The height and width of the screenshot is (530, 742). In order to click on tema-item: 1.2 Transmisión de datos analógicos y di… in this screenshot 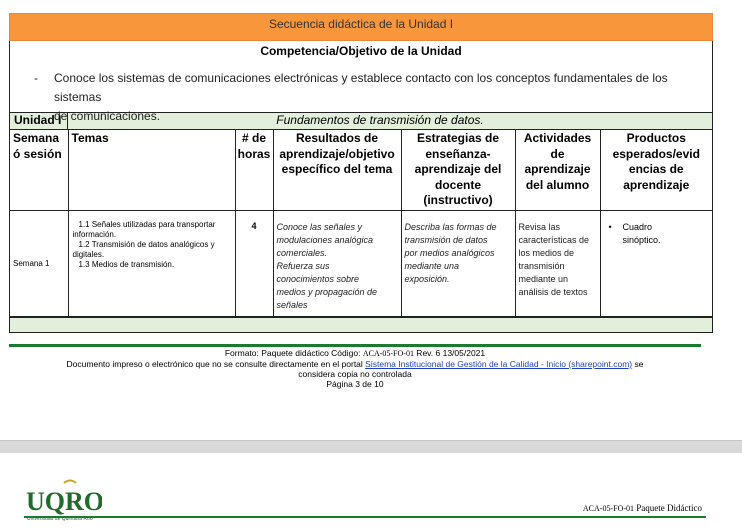, I will do `click(143, 249)`.